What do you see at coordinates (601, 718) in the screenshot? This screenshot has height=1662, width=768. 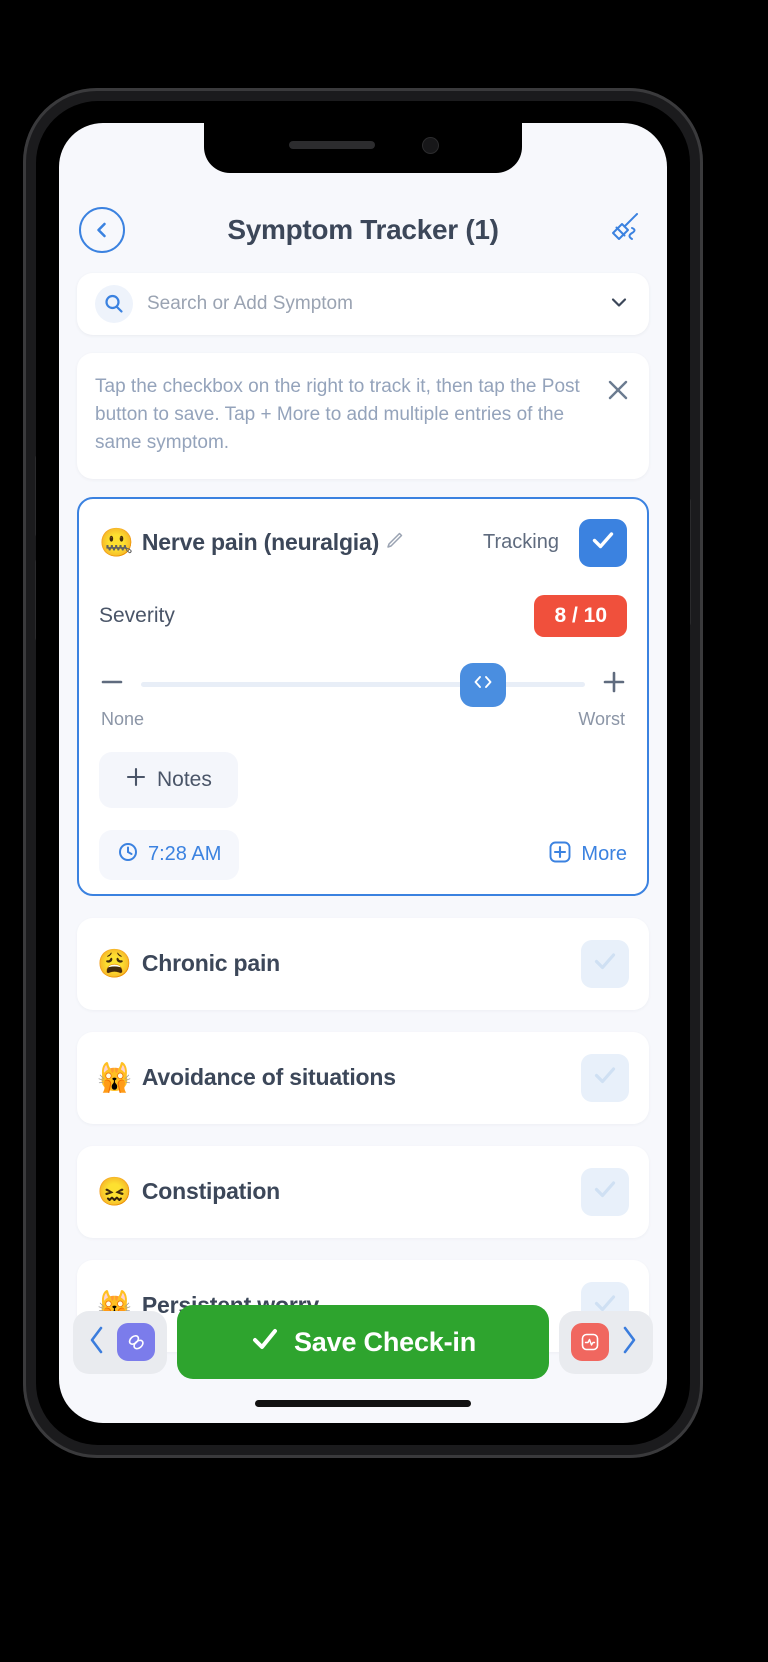 I see `severity-max-label: Worst` at bounding box center [601, 718].